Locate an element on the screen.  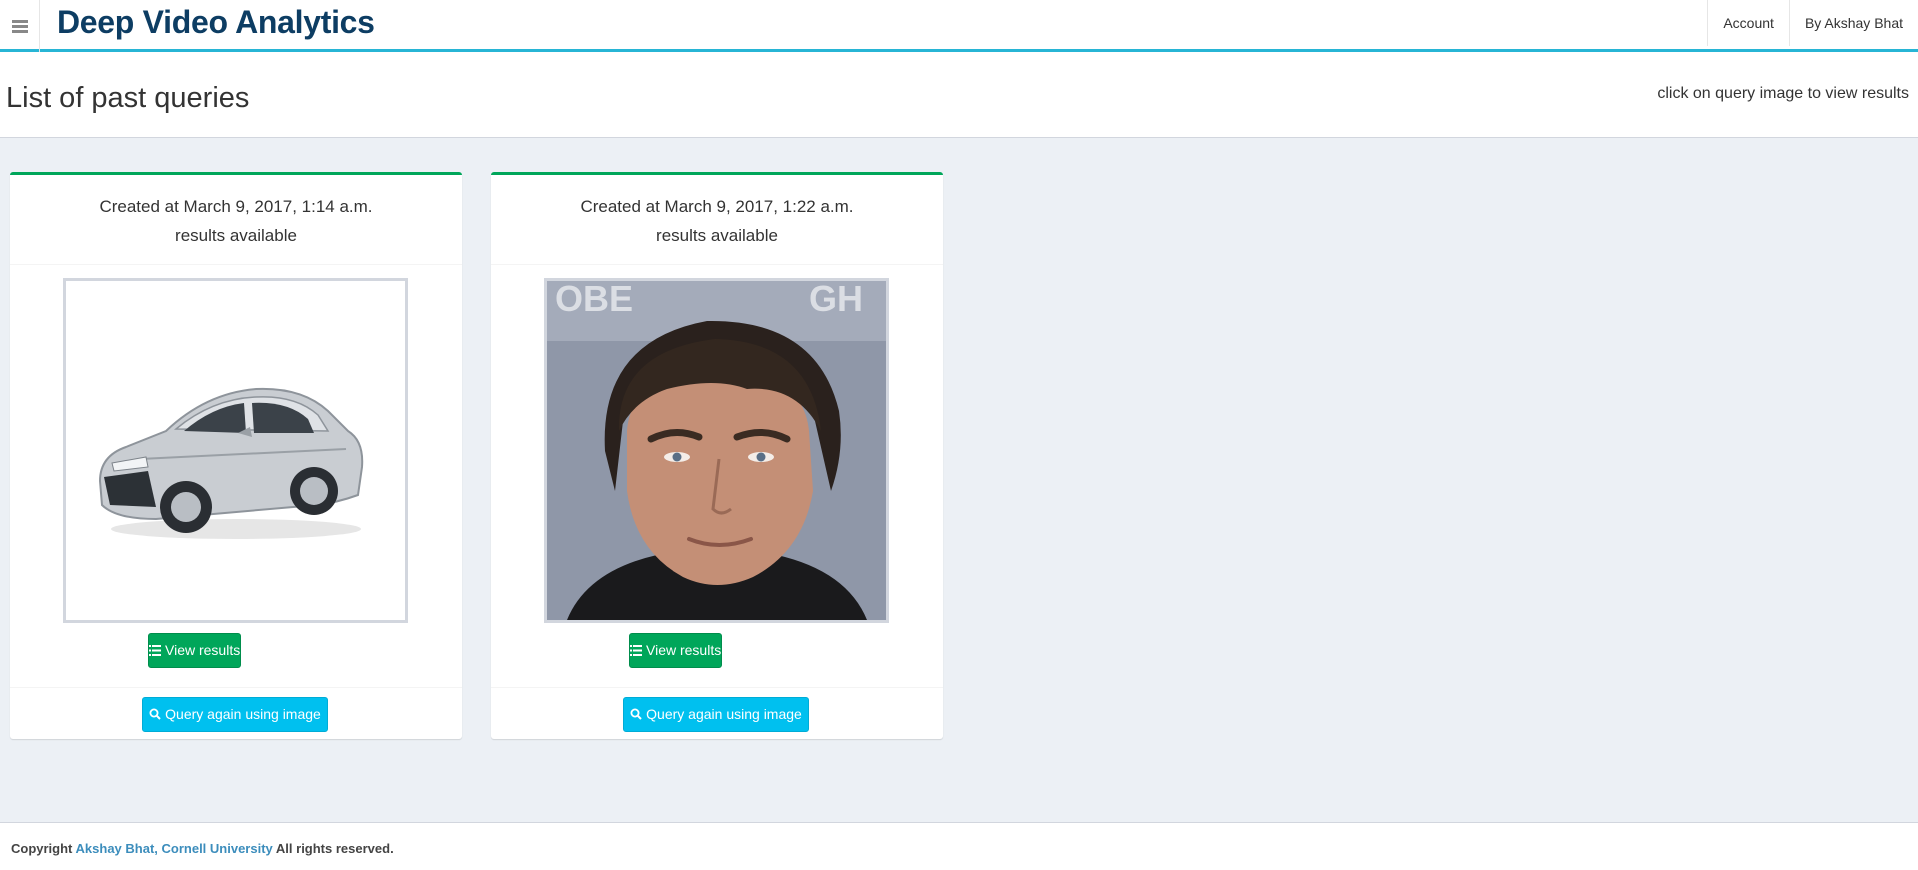
car-icon is located at coordinates (235, 450).